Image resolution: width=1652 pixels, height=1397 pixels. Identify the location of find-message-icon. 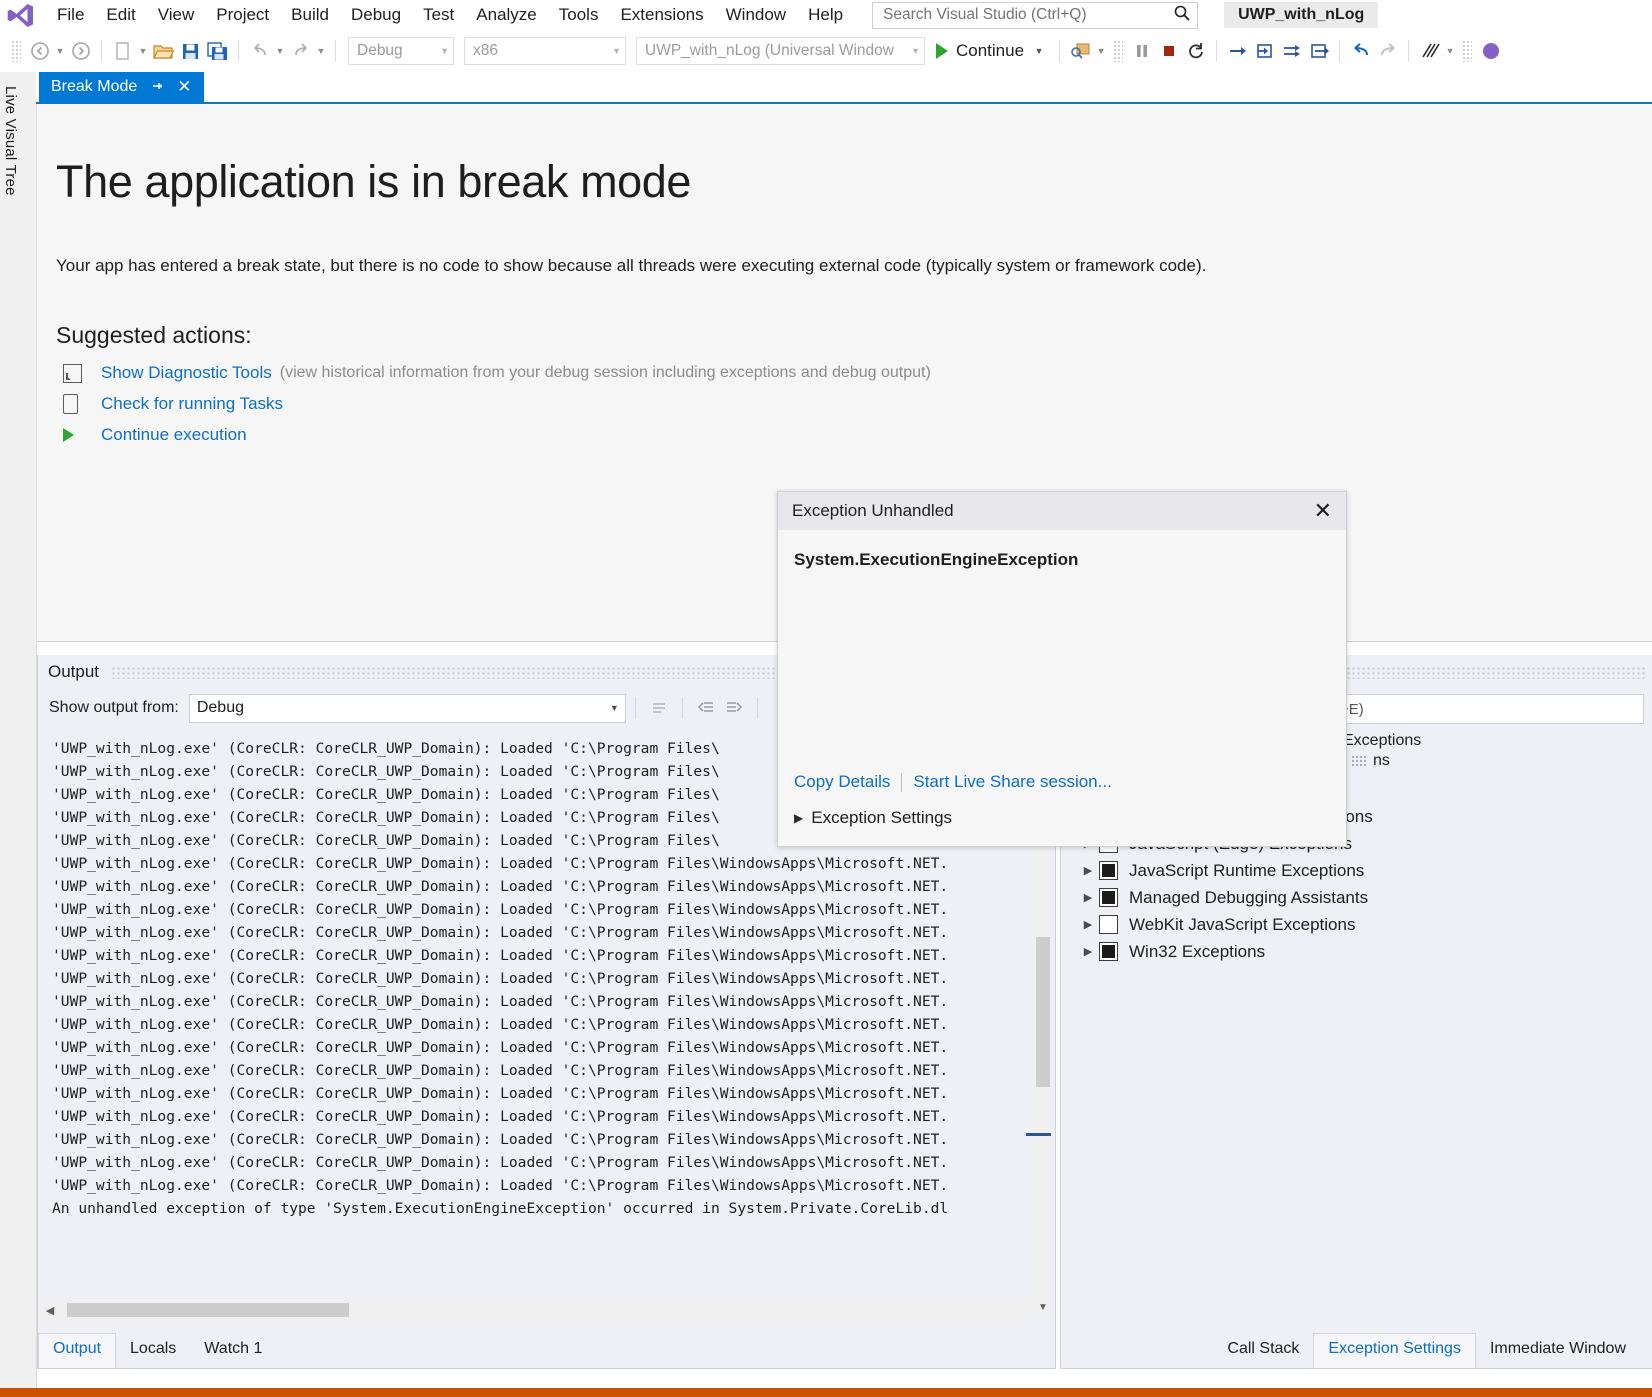
(659, 708).